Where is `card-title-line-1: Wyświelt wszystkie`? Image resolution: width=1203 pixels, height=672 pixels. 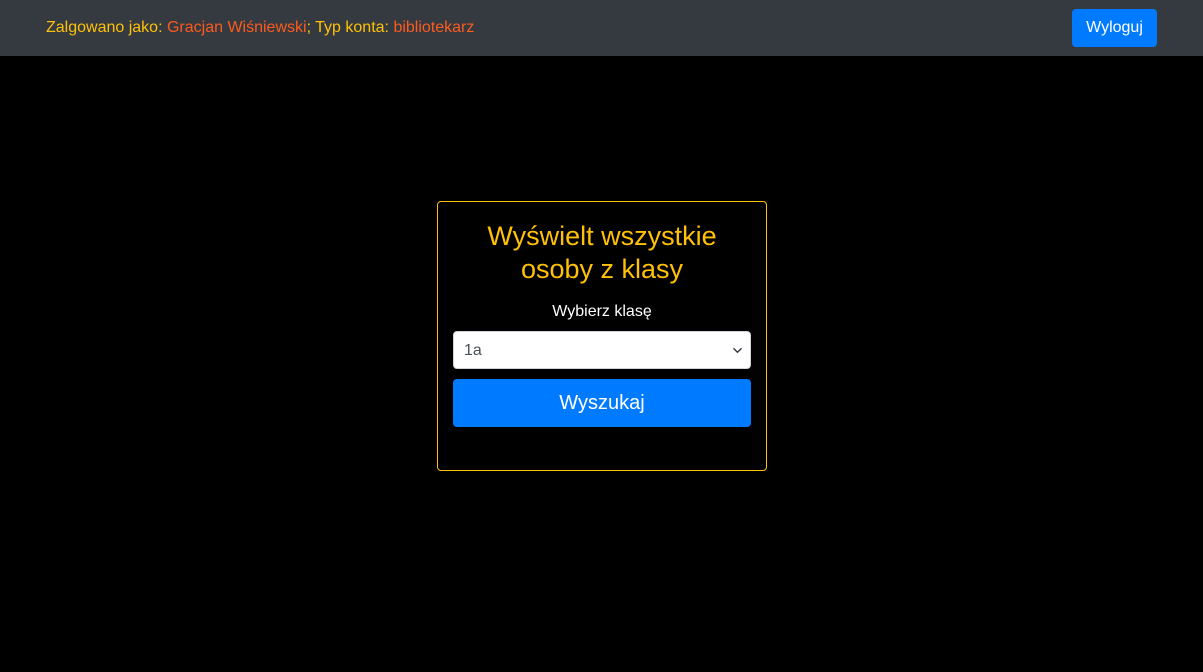 card-title-line-1: Wyświelt wszystkie is located at coordinates (602, 236).